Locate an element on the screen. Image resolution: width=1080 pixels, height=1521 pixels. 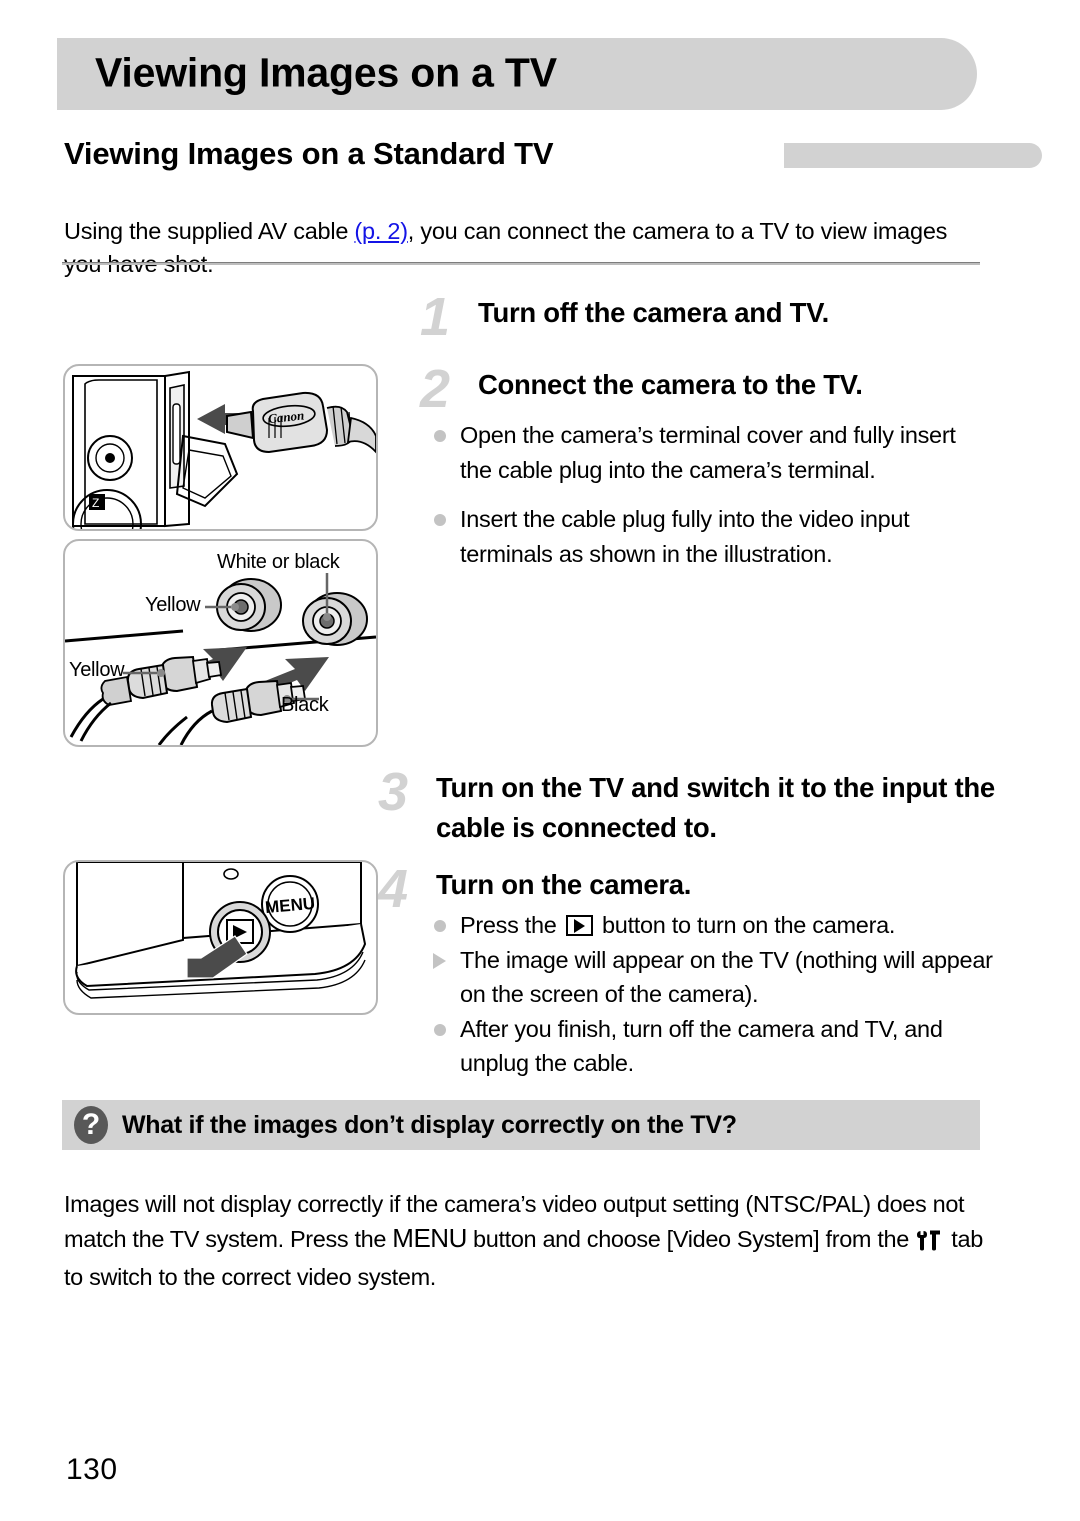
section-accent-bar is located at coordinates (913, 155).